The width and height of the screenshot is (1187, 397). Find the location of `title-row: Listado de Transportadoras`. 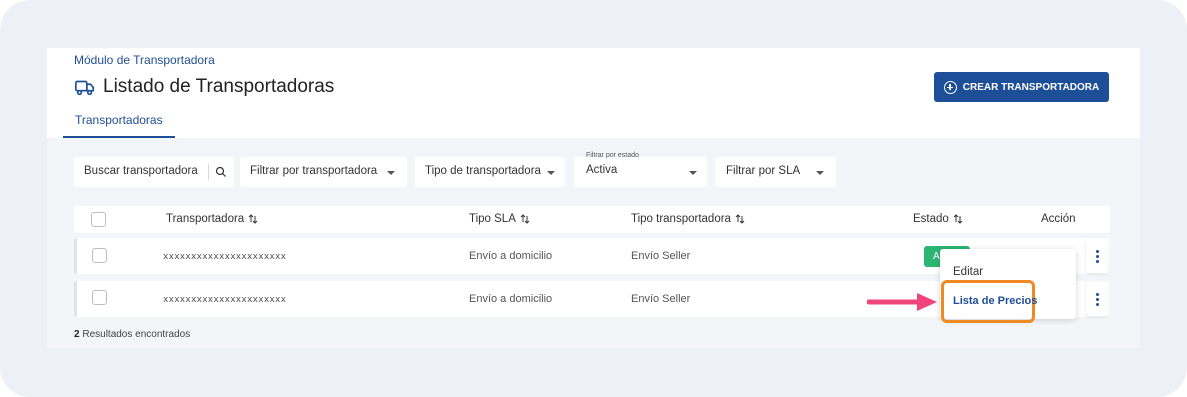

title-row: Listado de Transportadoras is located at coordinates (204, 87).